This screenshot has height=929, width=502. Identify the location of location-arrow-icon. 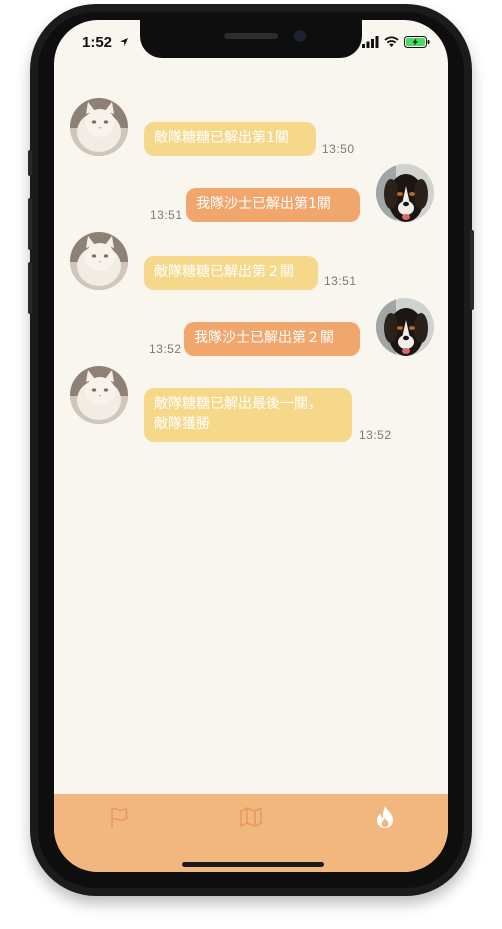
(124, 42).